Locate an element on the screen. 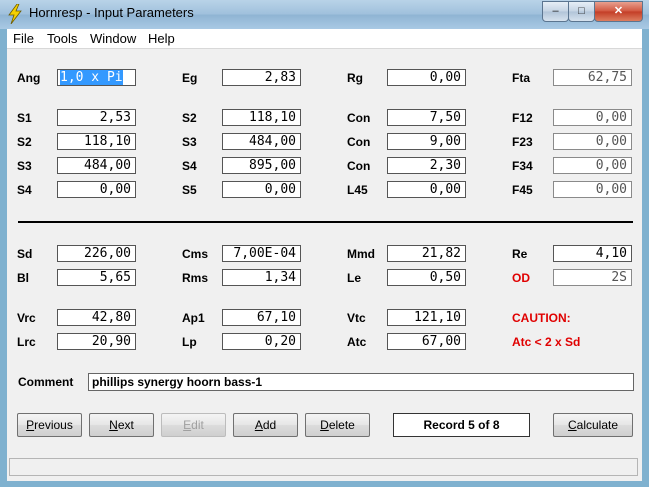 This screenshot has width=649, height=487. param-field-re: 4,10 is located at coordinates (592, 253).